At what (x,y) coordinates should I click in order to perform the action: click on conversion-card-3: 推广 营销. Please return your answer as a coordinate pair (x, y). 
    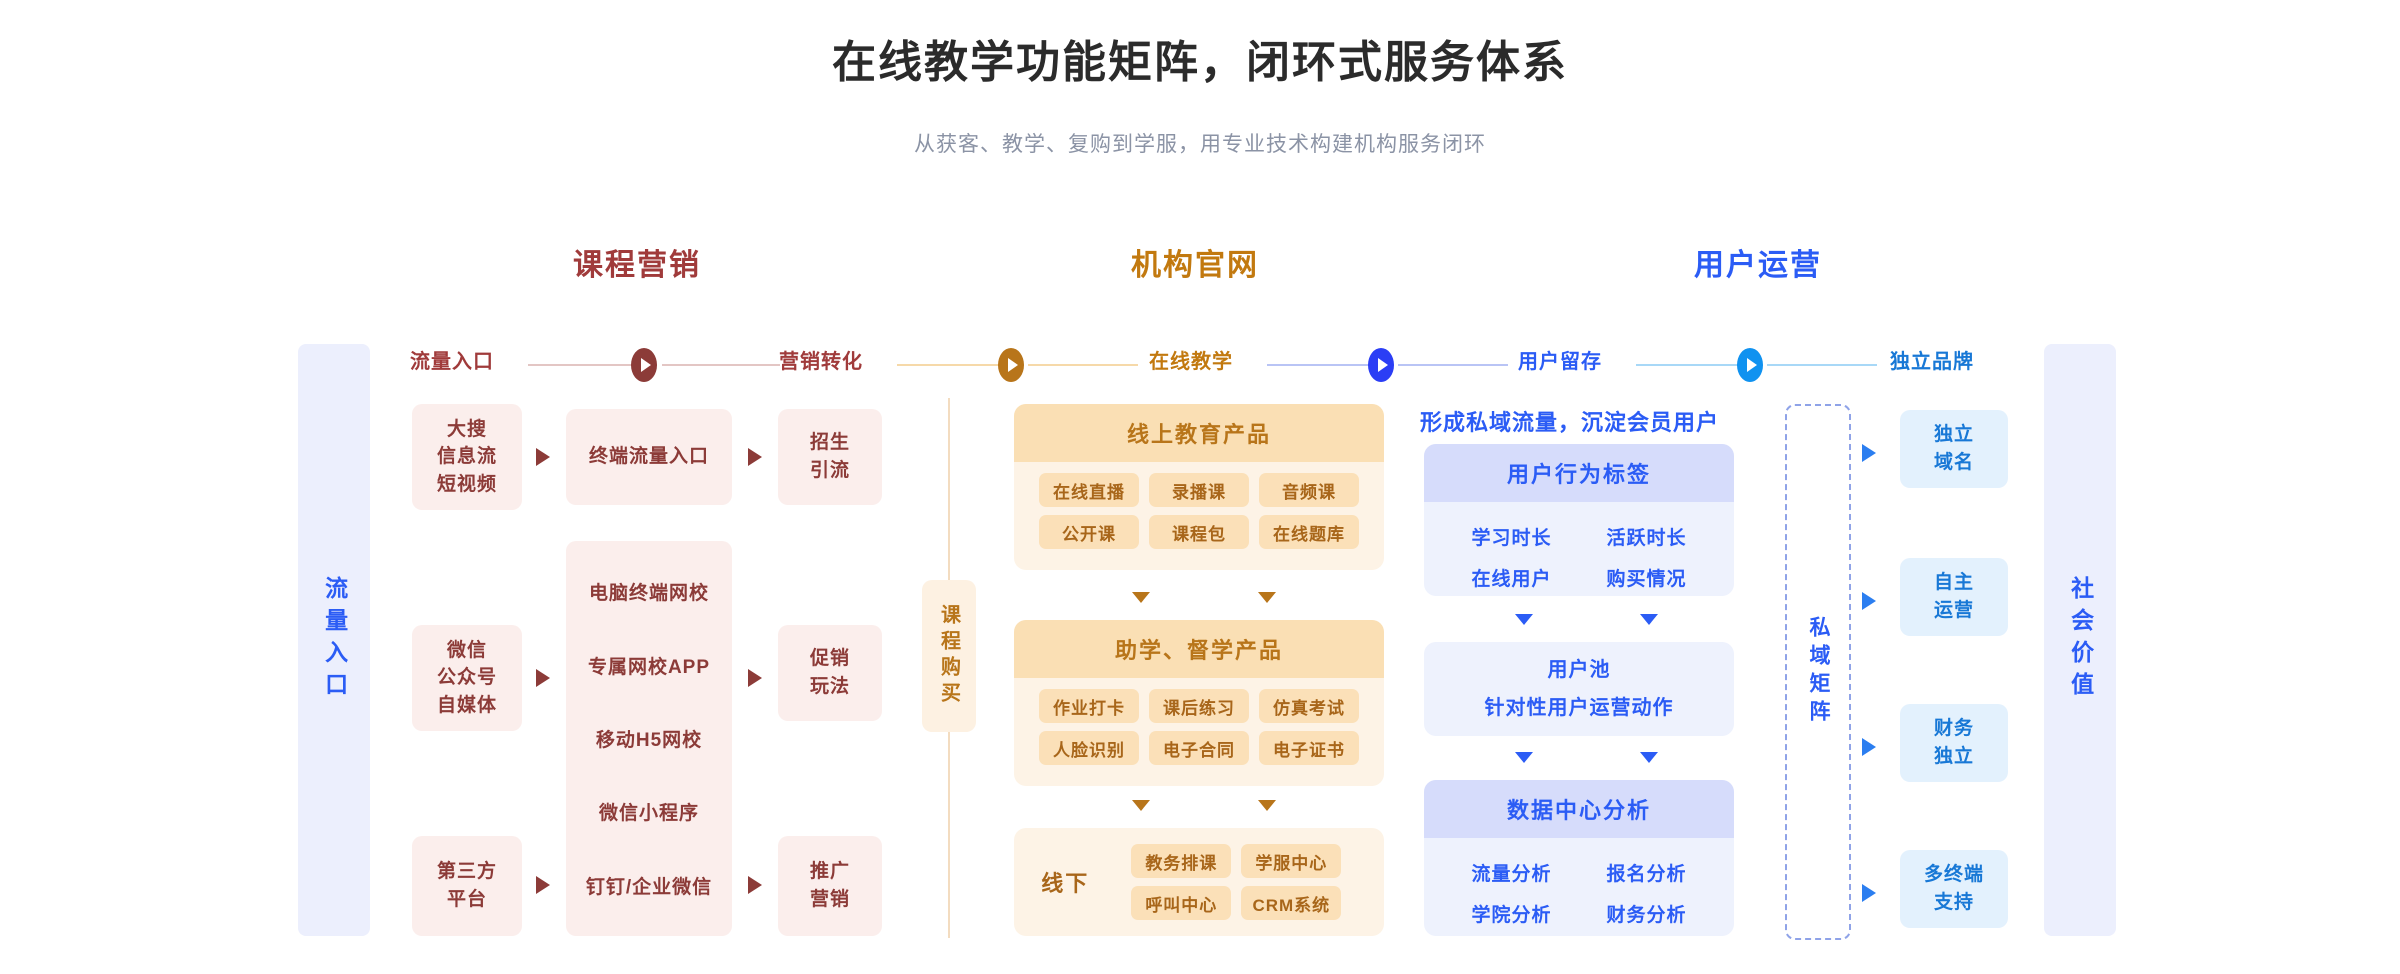
    Looking at the image, I should click on (830, 886).